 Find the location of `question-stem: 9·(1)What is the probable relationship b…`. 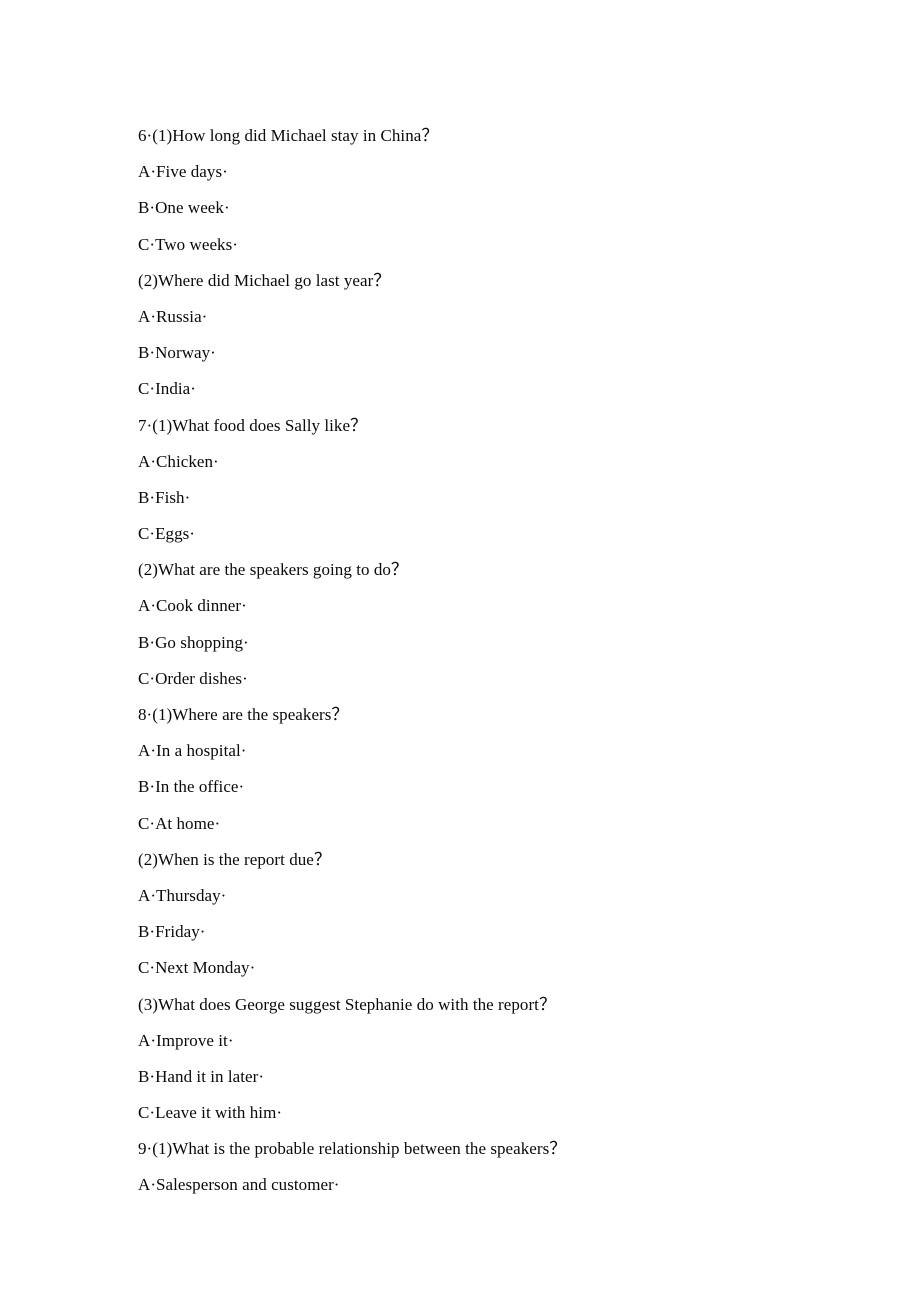

question-stem: 9·(1)What is the probable relationship b… is located at coordinates (352, 1149).